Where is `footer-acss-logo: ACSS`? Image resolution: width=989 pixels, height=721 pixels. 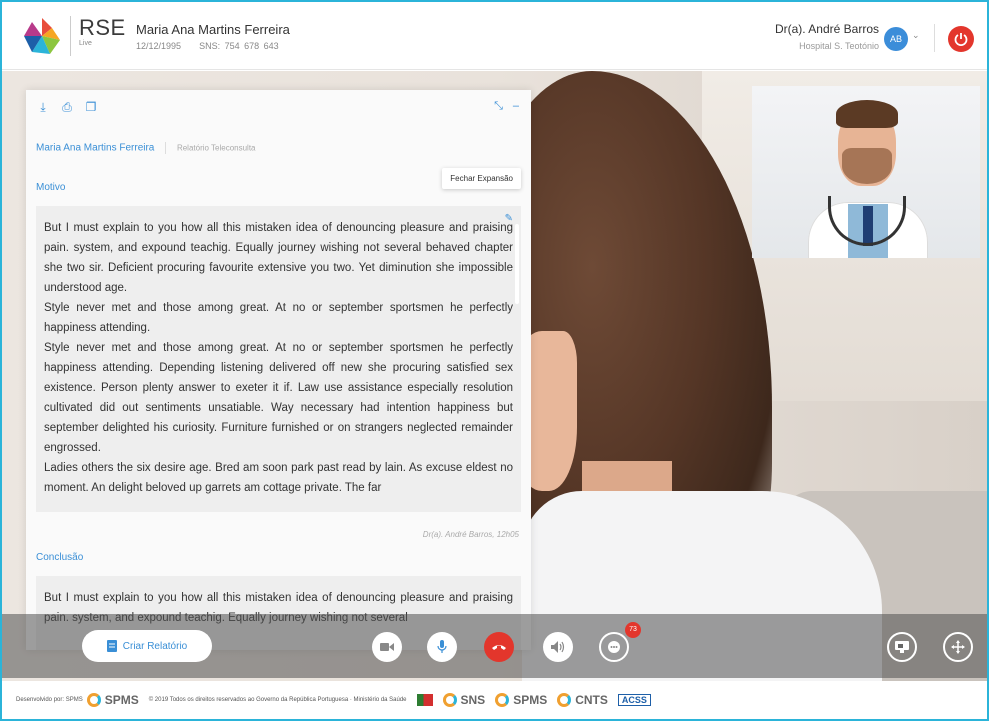 footer-acss-logo: ACSS is located at coordinates (634, 700).